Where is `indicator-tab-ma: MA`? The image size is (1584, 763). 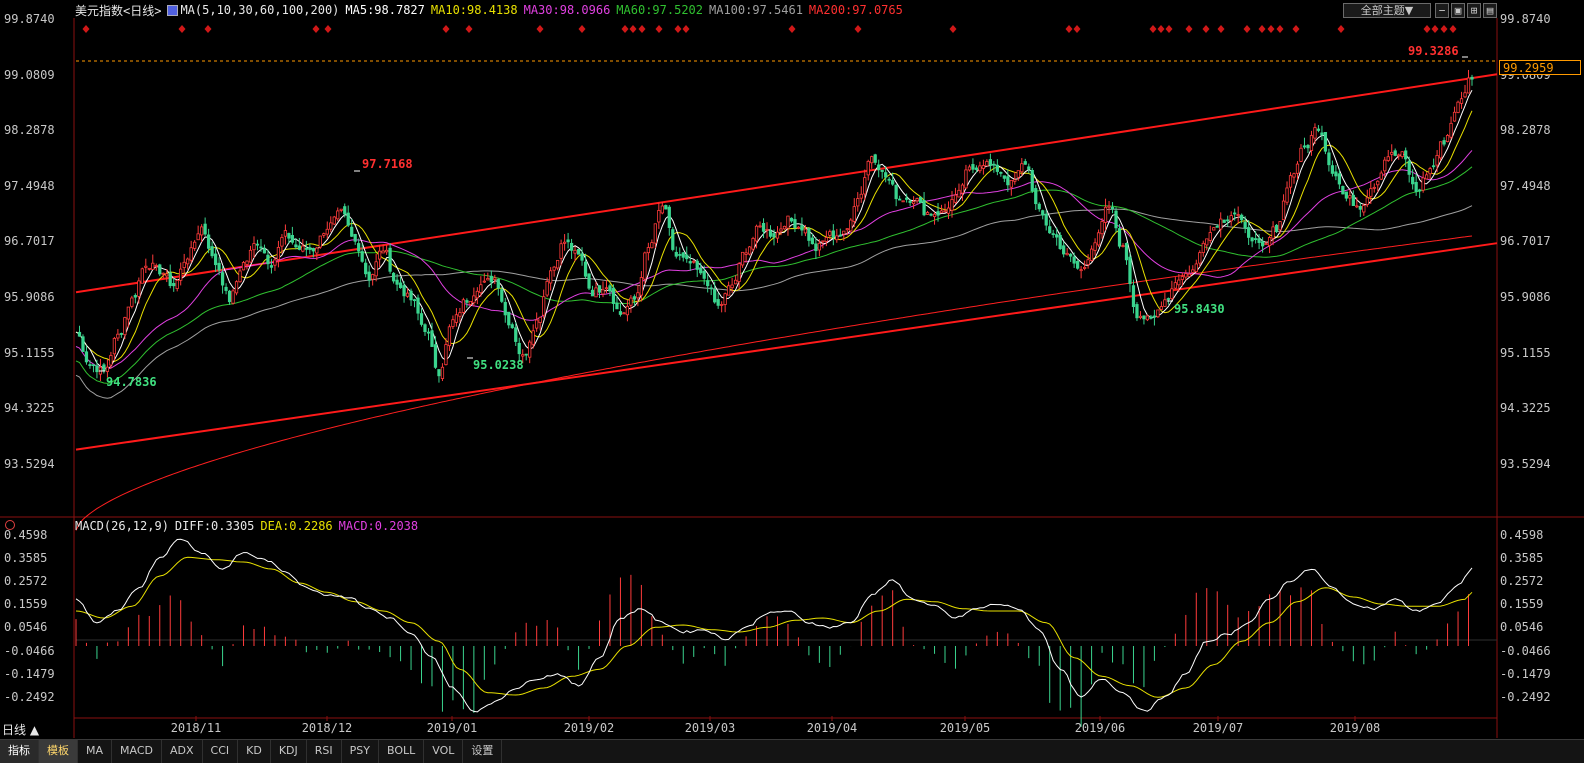
indicator-tab-ma: MA is located at coordinates (95, 751).